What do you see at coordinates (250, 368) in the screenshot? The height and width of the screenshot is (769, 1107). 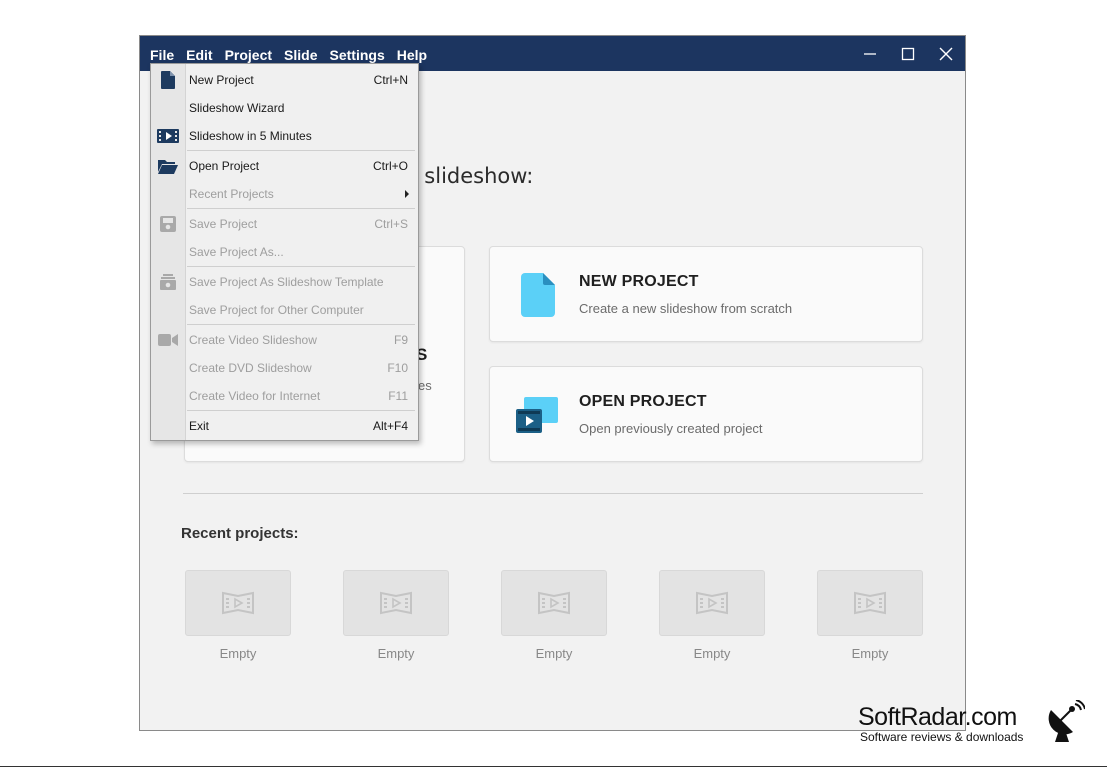 I see `menu-item-label: Create DVD Slideshow` at bounding box center [250, 368].